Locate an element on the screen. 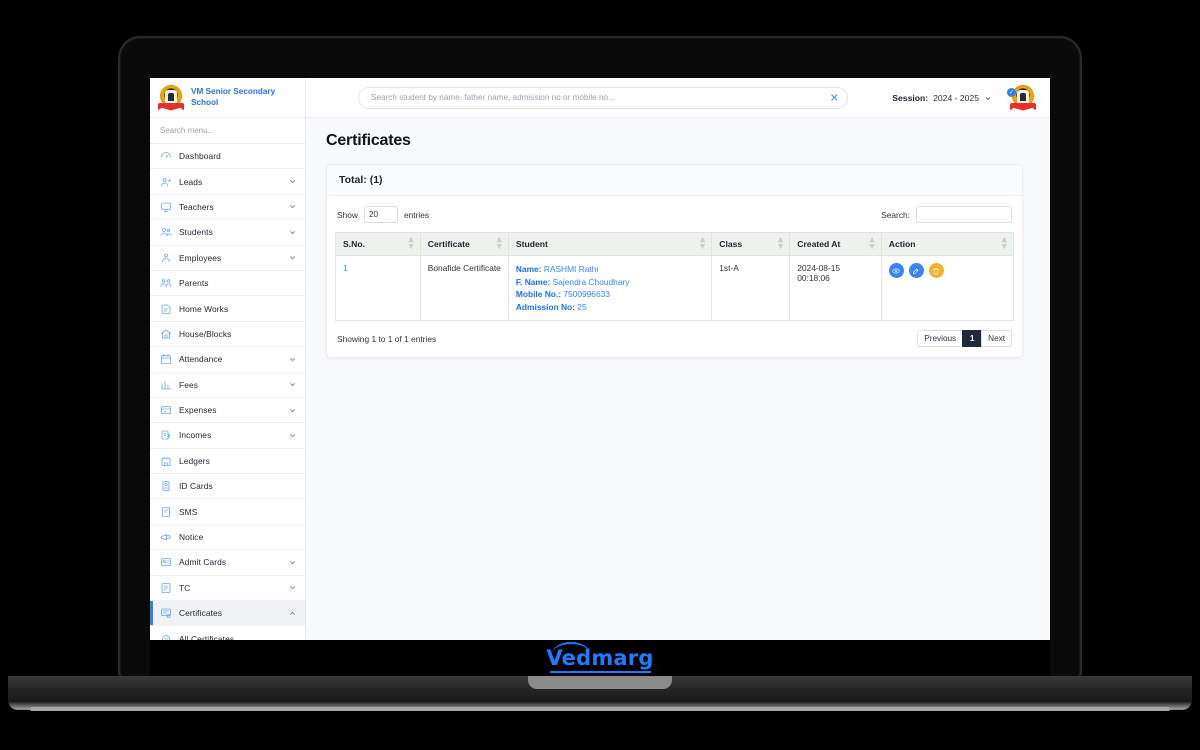 Image resolution: width=1200 pixels, height=750 pixels. sidebar-item-admit-cards: Admit Cards is located at coordinates (227, 563).